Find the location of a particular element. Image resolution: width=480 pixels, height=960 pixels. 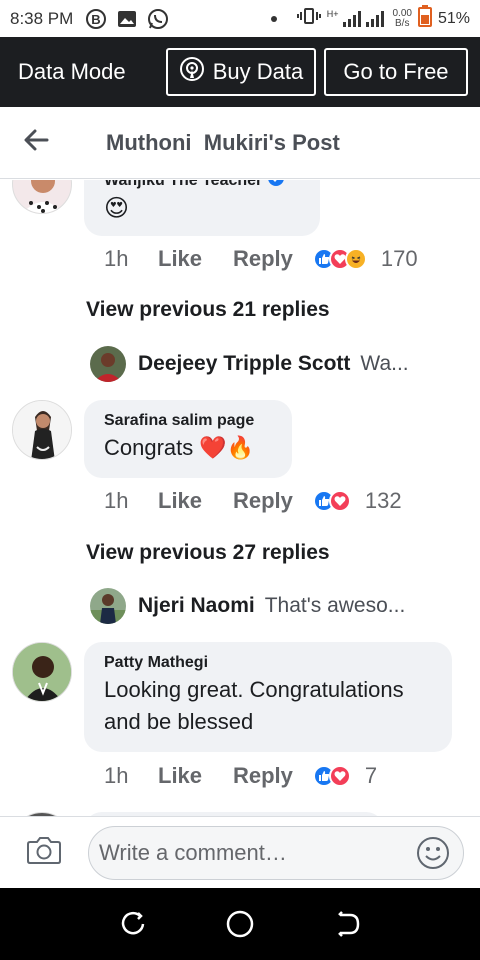

dot-icon is located at coordinates (273, 18).